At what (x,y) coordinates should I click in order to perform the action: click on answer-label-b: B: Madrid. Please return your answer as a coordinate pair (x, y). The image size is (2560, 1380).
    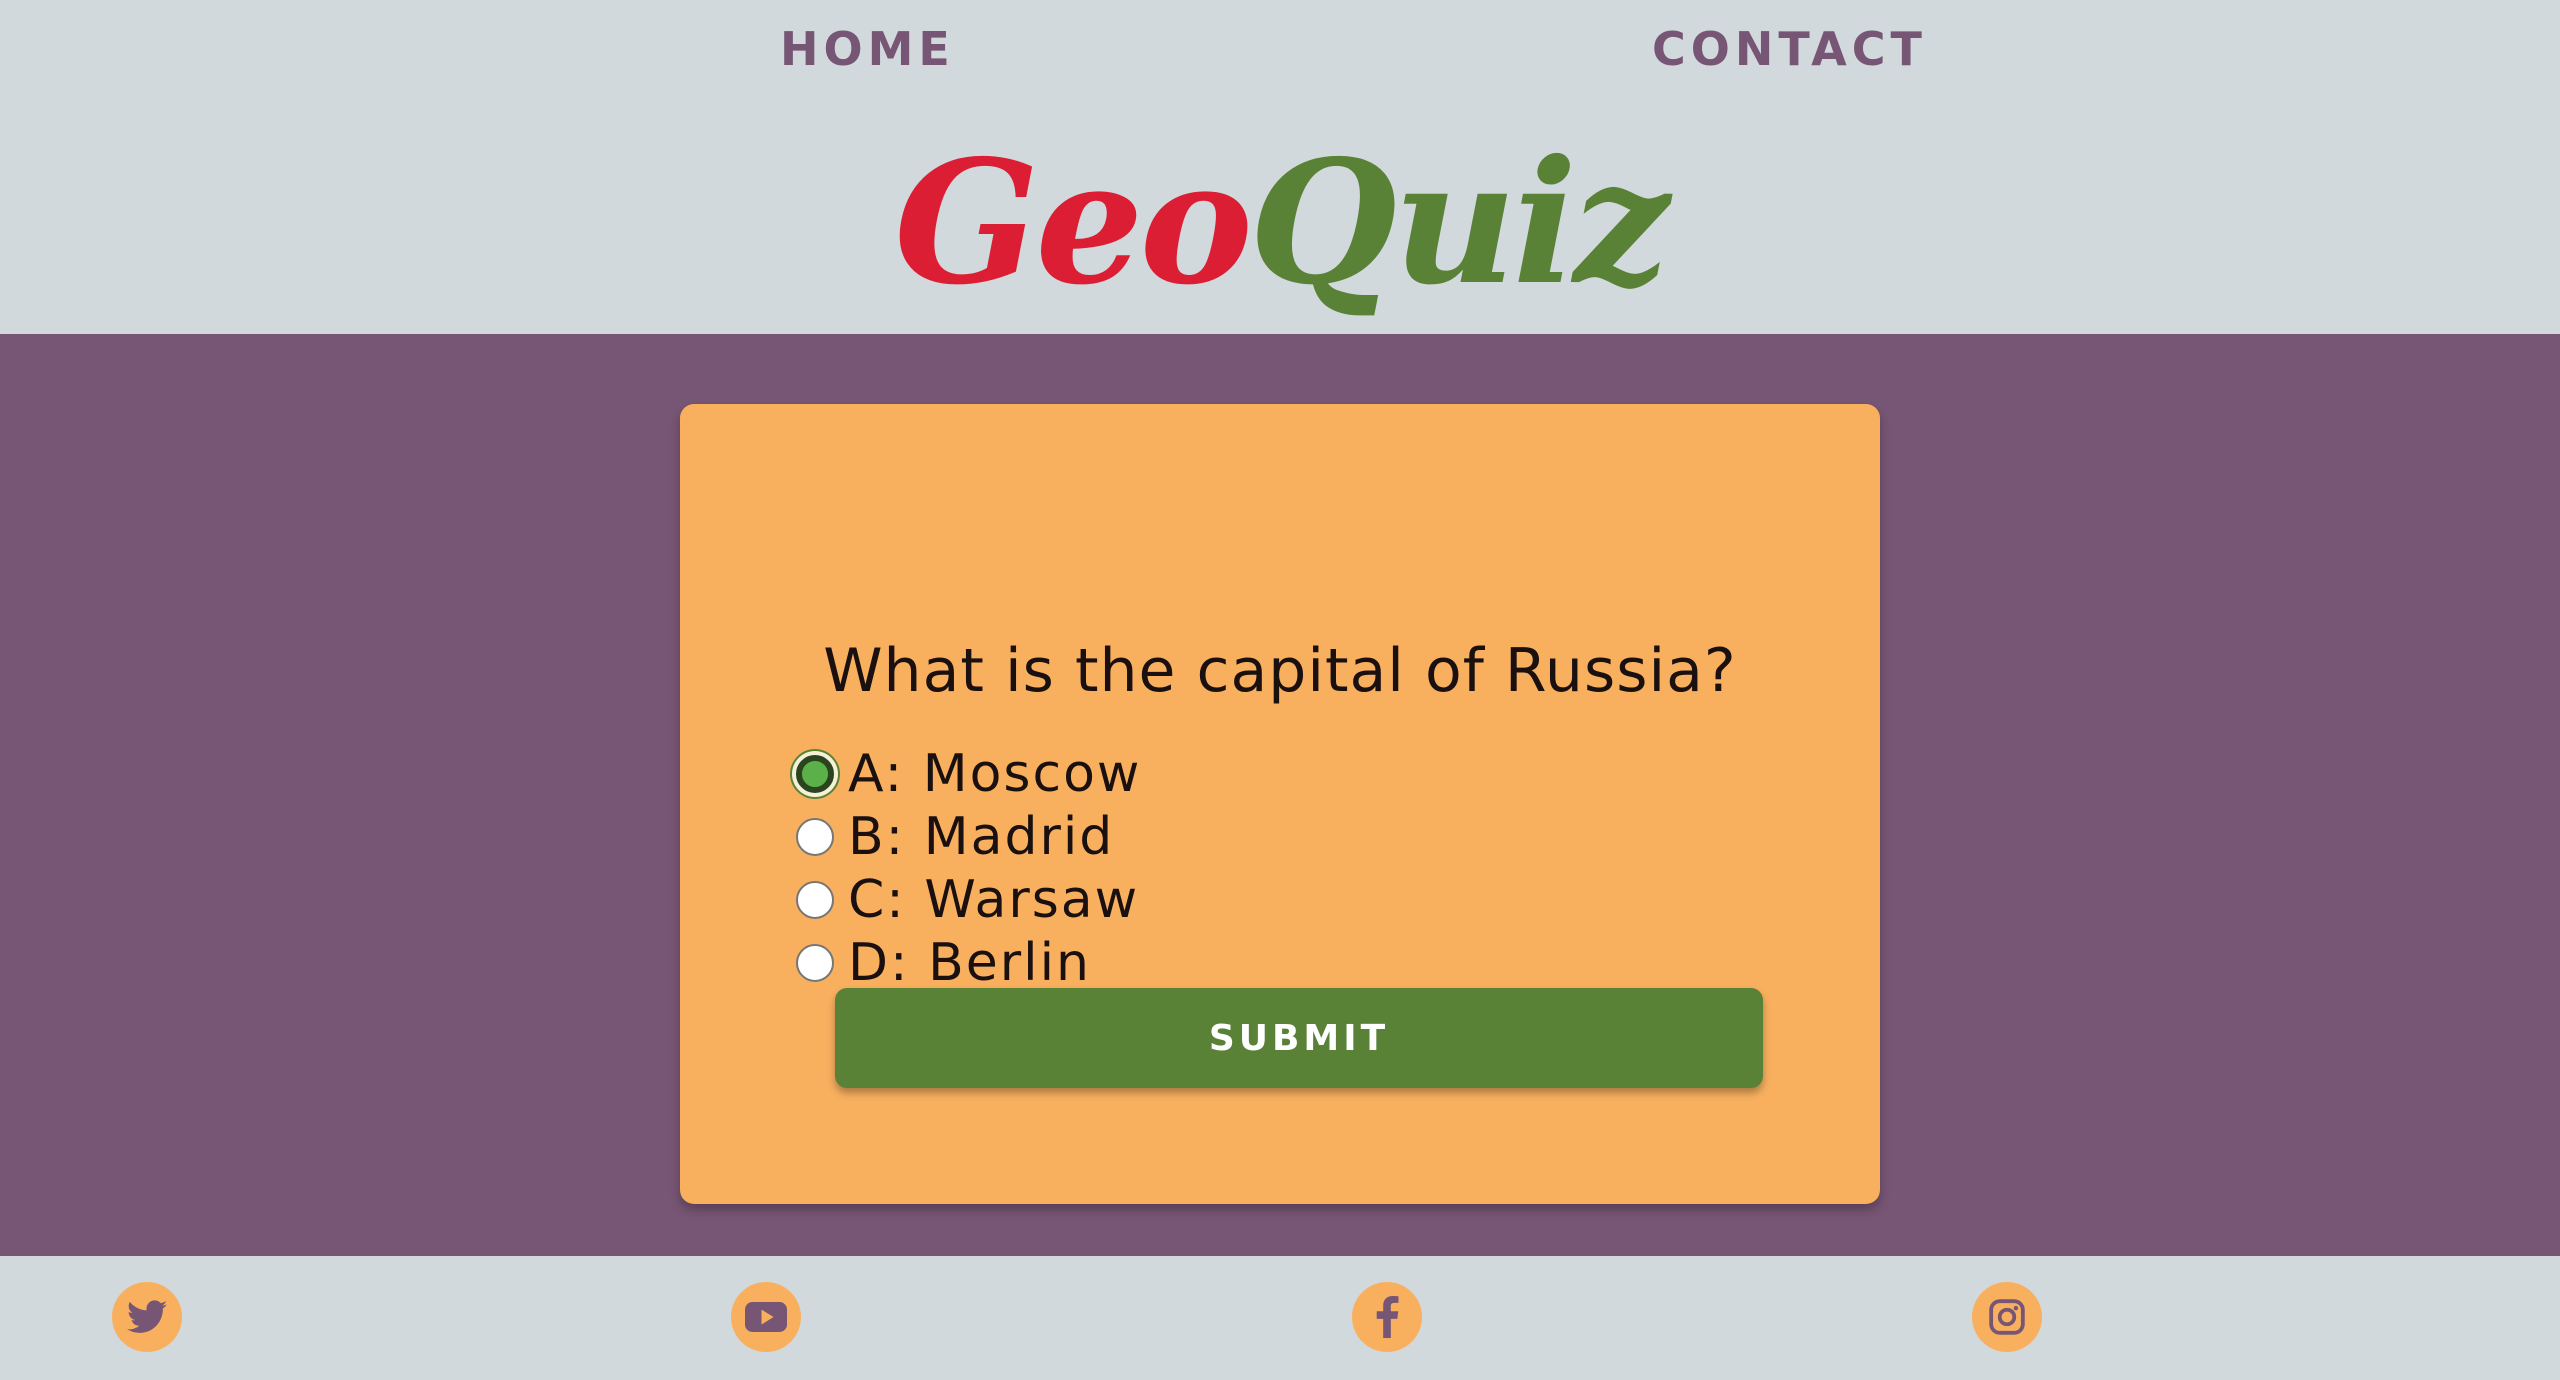
    Looking at the image, I should click on (981, 836).